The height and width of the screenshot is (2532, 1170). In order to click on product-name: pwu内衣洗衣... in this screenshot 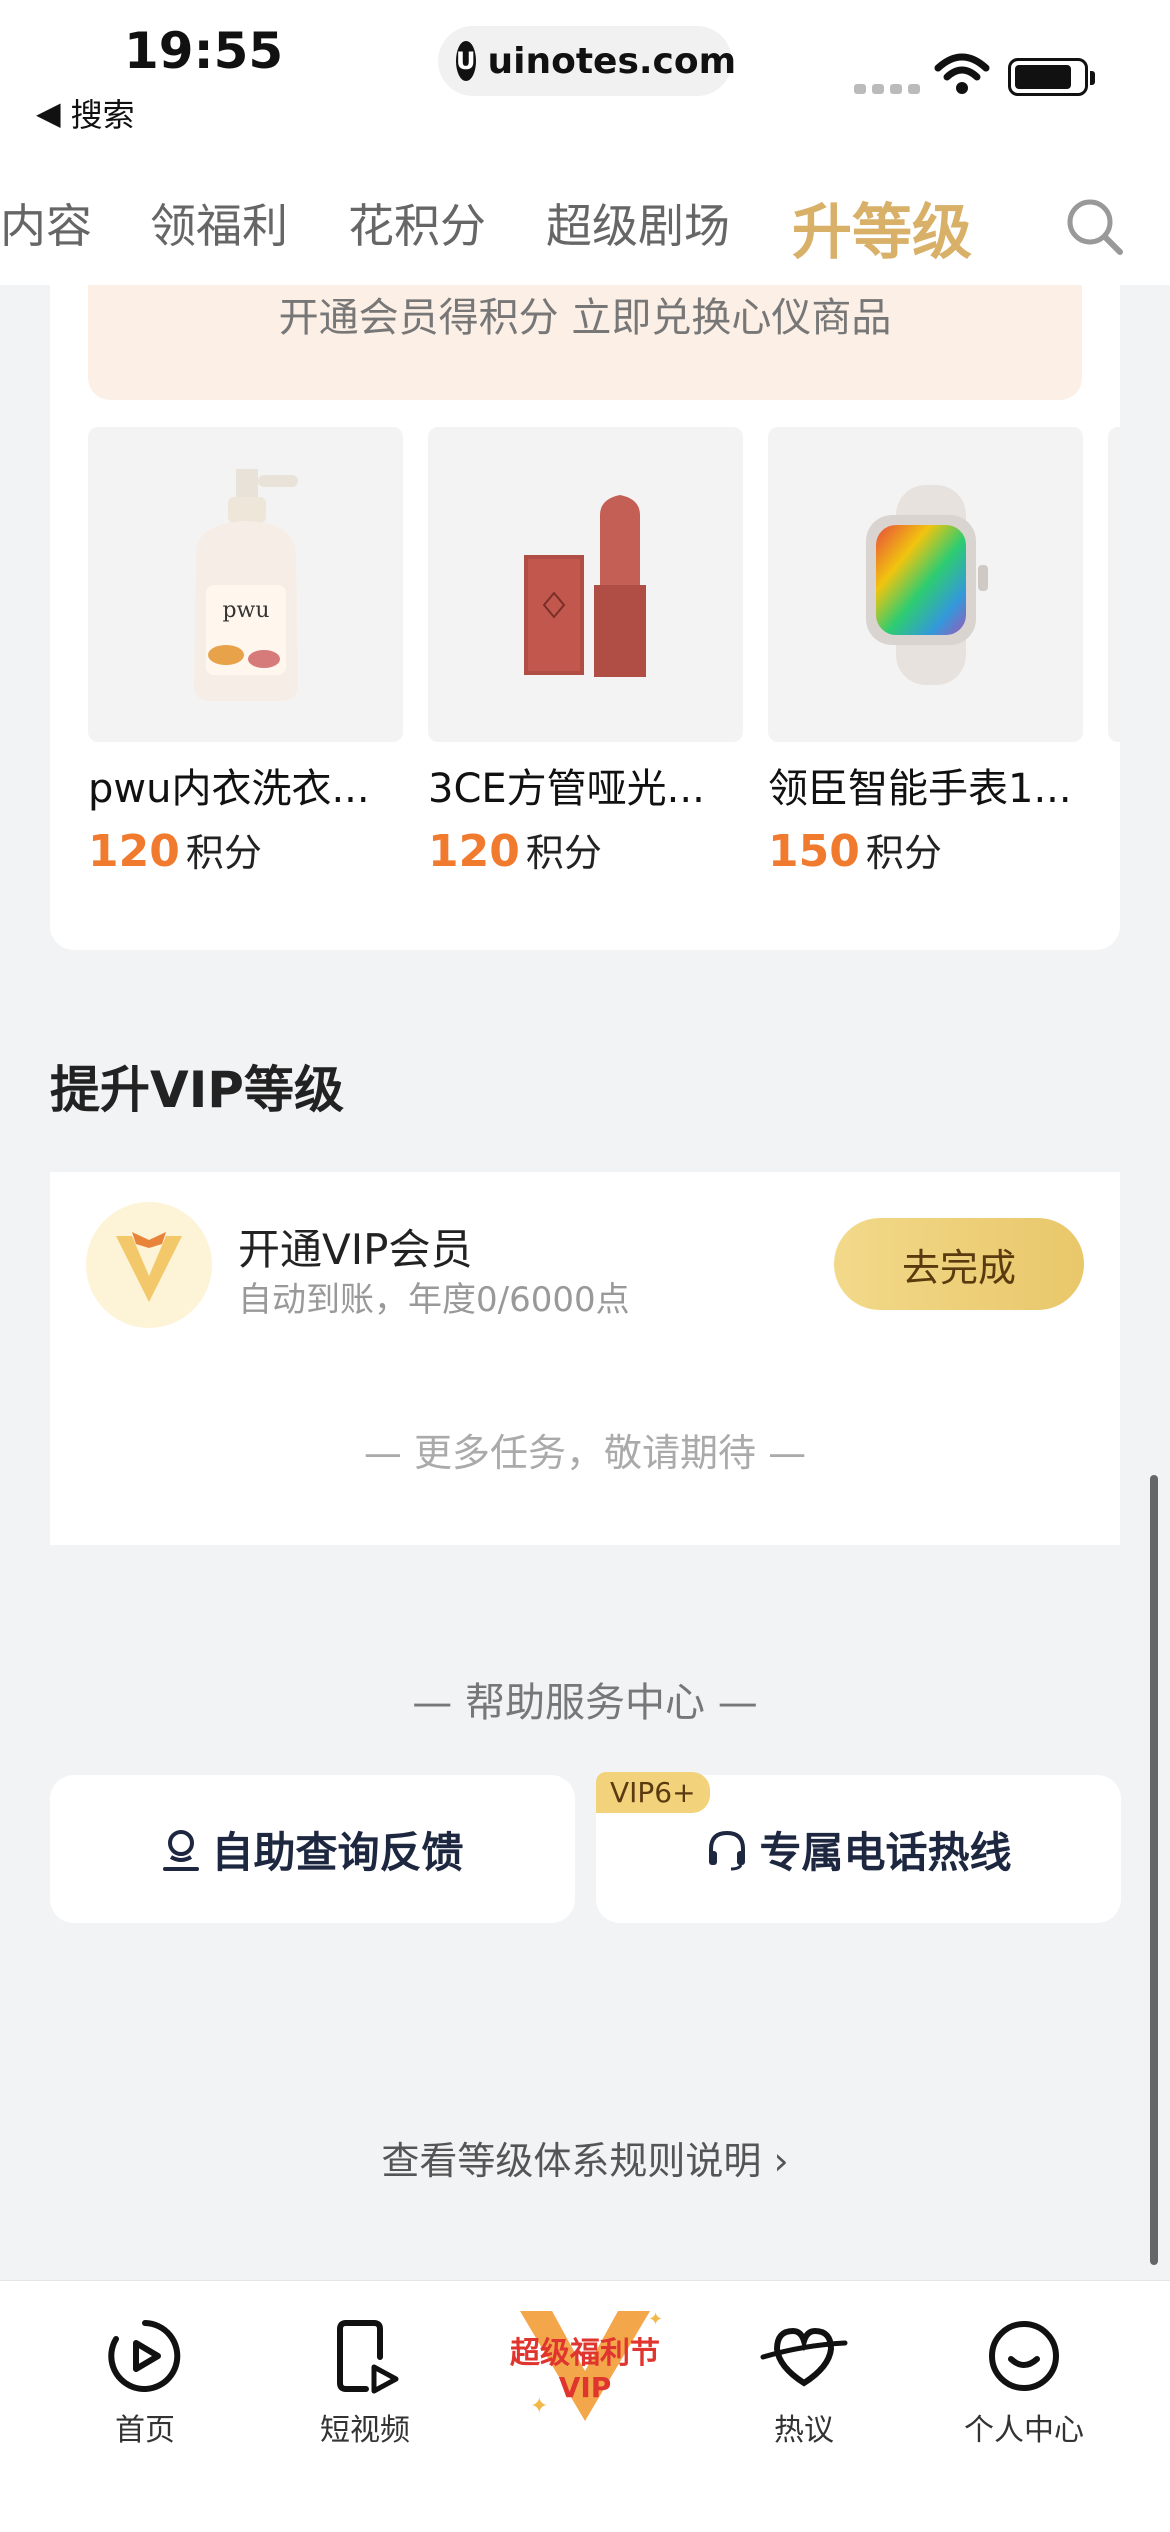, I will do `click(229, 789)`.